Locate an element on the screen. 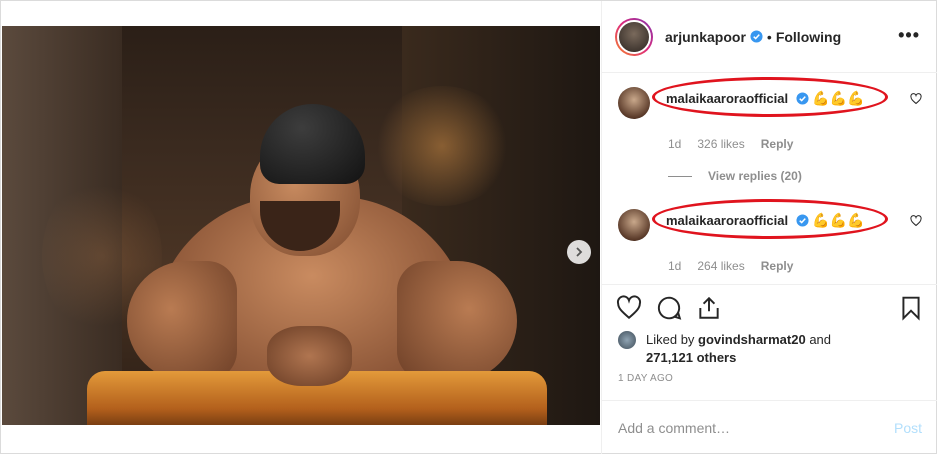 The image size is (937, 454). view-replies-button: View replies (20) is located at coordinates (735, 176).